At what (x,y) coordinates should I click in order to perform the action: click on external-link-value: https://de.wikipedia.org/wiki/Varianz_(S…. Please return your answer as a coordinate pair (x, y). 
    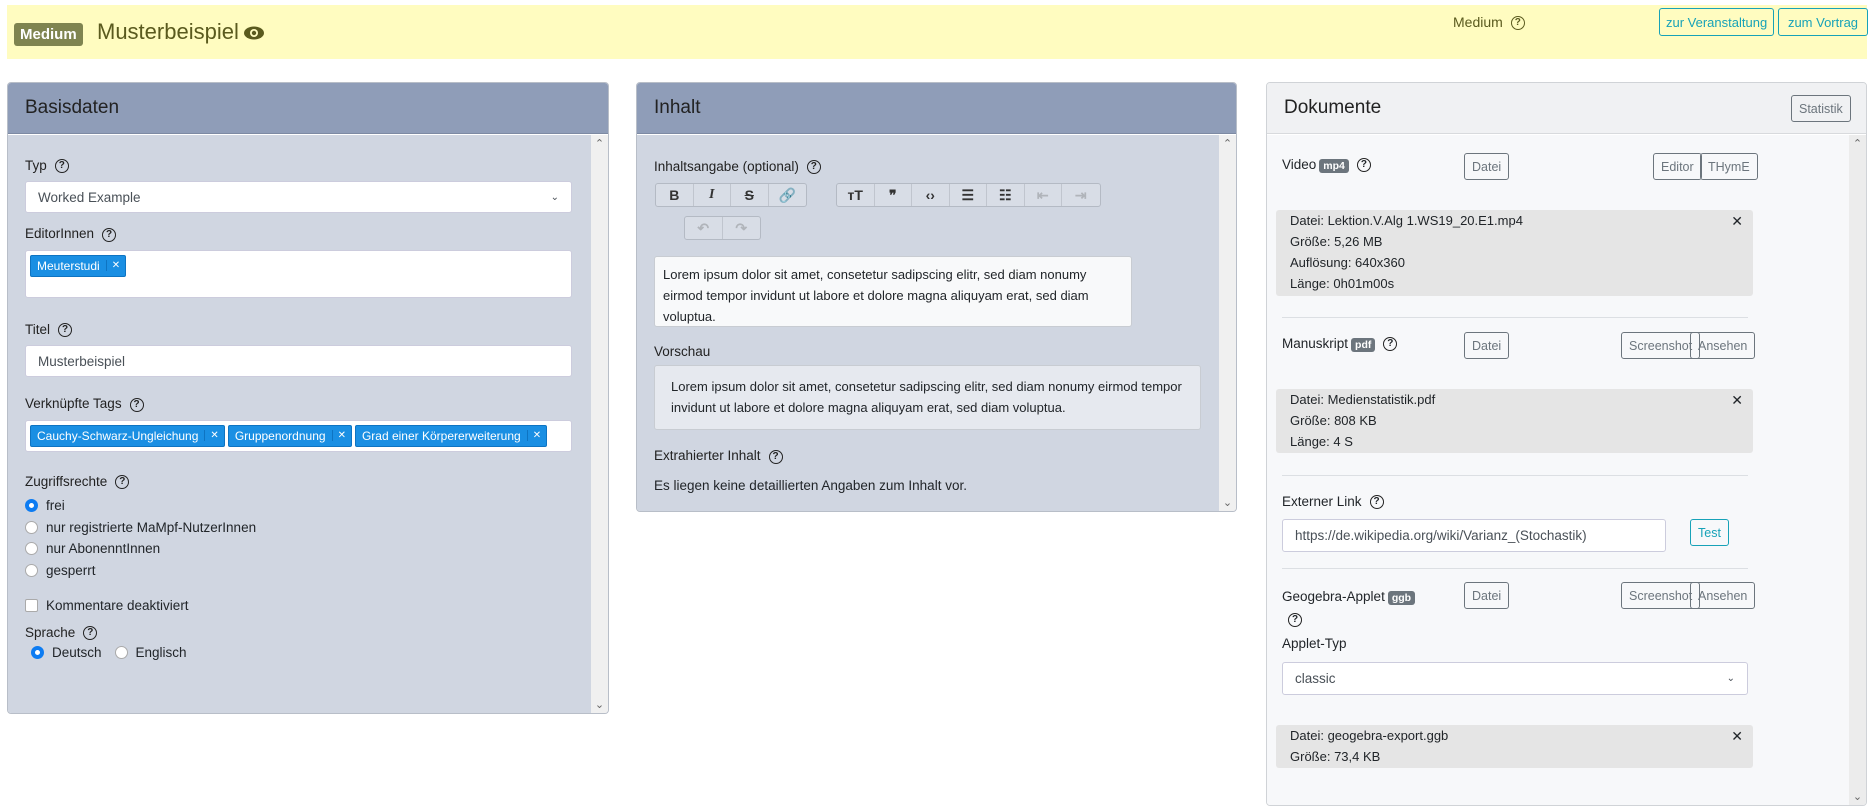
    Looking at the image, I should click on (1441, 535).